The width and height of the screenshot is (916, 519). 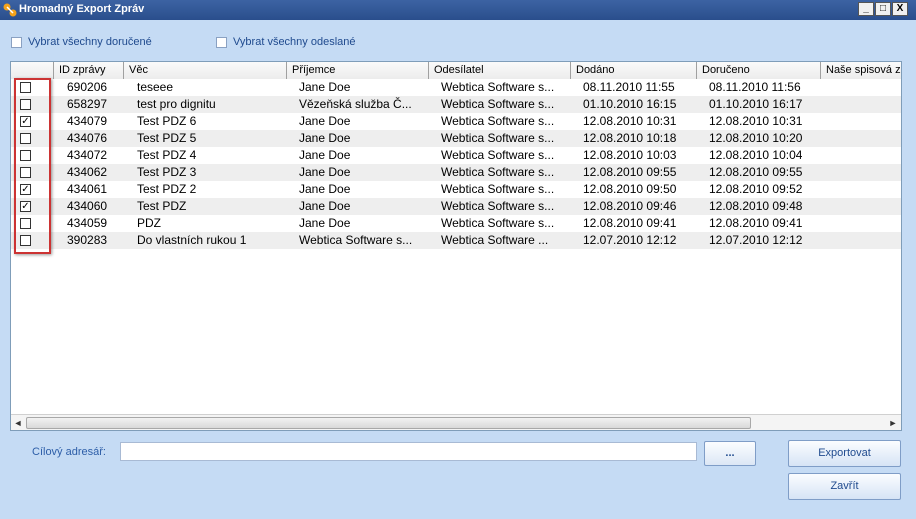 What do you see at coordinates (388, 423) in the screenshot?
I see `scrollbar-thumb` at bounding box center [388, 423].